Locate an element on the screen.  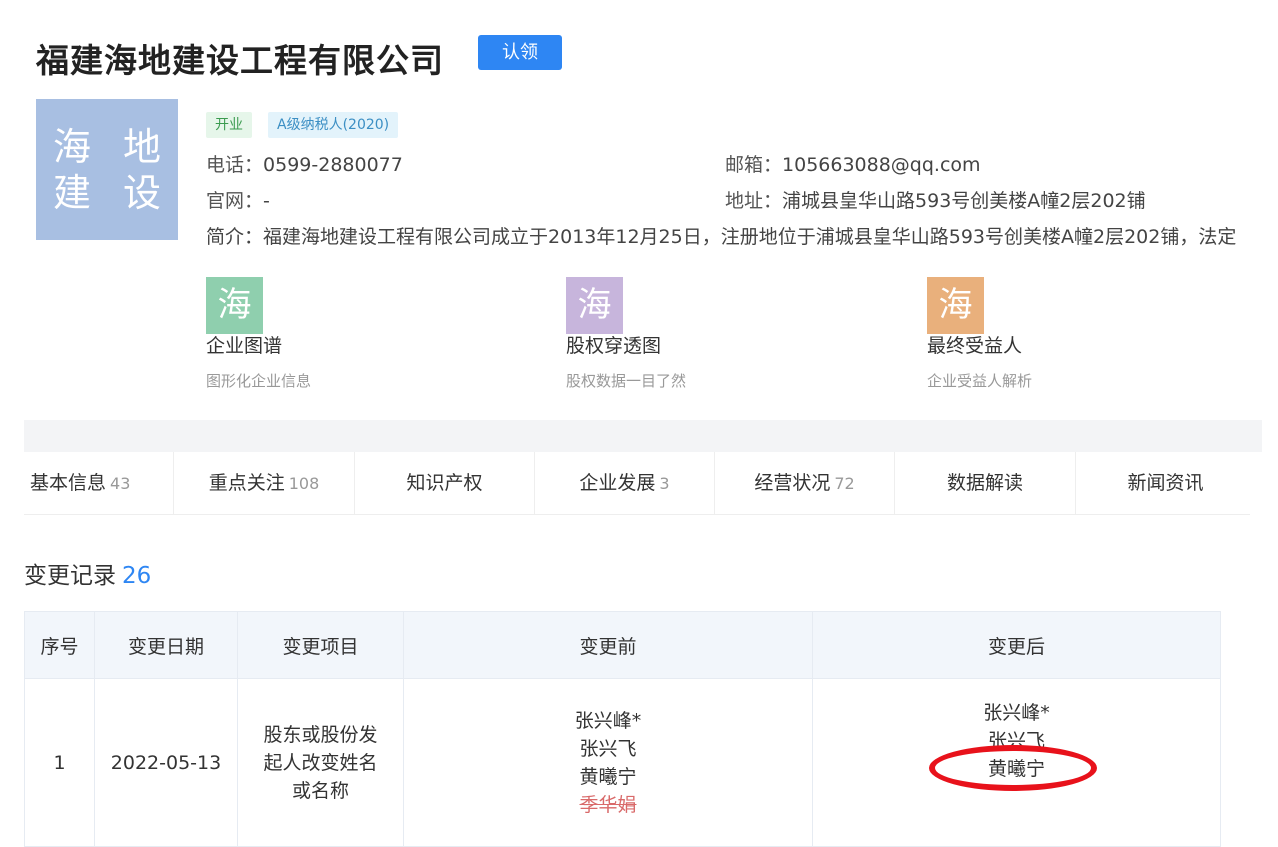
email-label: 邮箱： is located at coordinates (754, 165).